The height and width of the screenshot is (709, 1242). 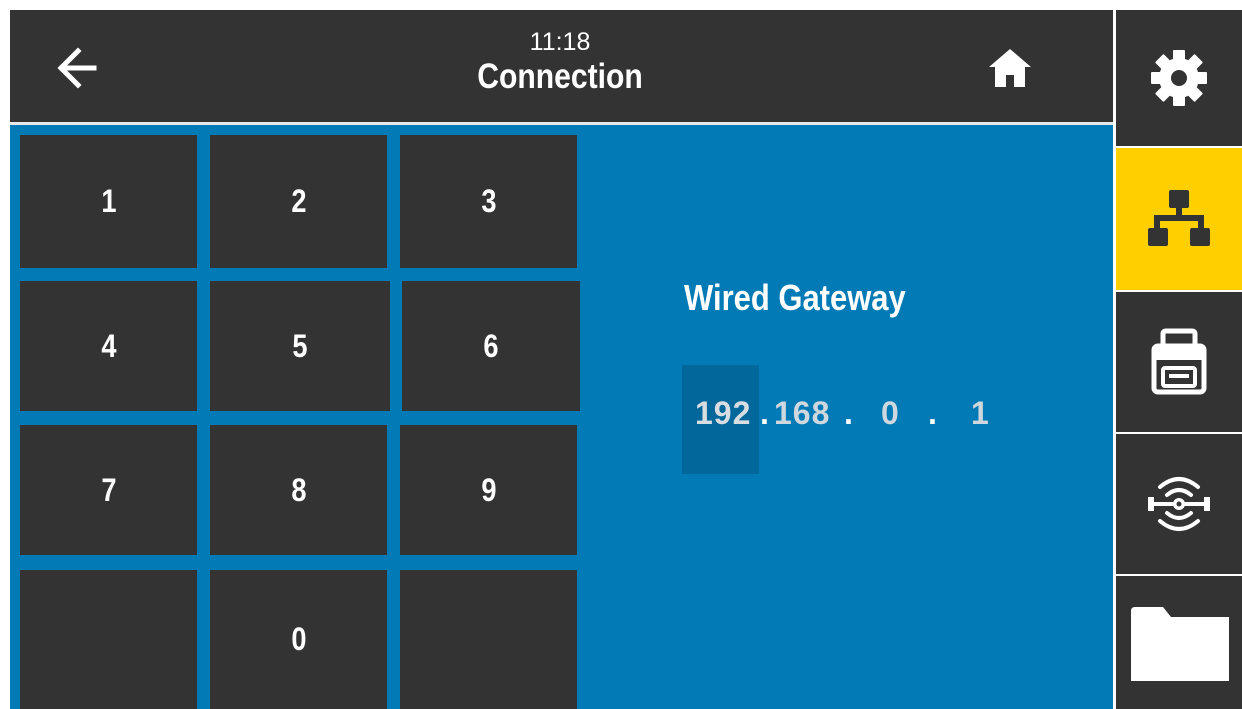 What do you see at coordinates (980, 413) in the screenshot?
I see `ip-octet-4: 1` at bounding box center [980, 413].